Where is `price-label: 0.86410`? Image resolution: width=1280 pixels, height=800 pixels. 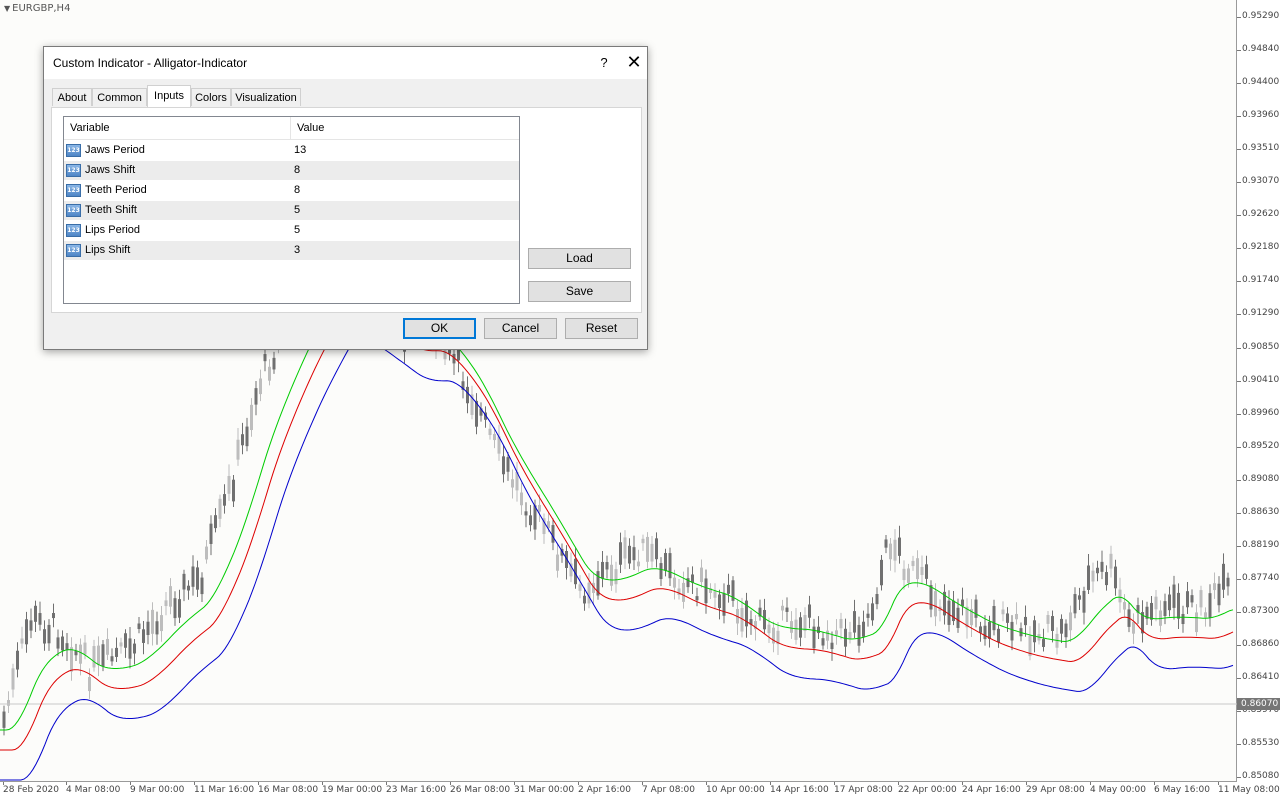
price-label: 0.86410 is located at coordinates (1261, 677).